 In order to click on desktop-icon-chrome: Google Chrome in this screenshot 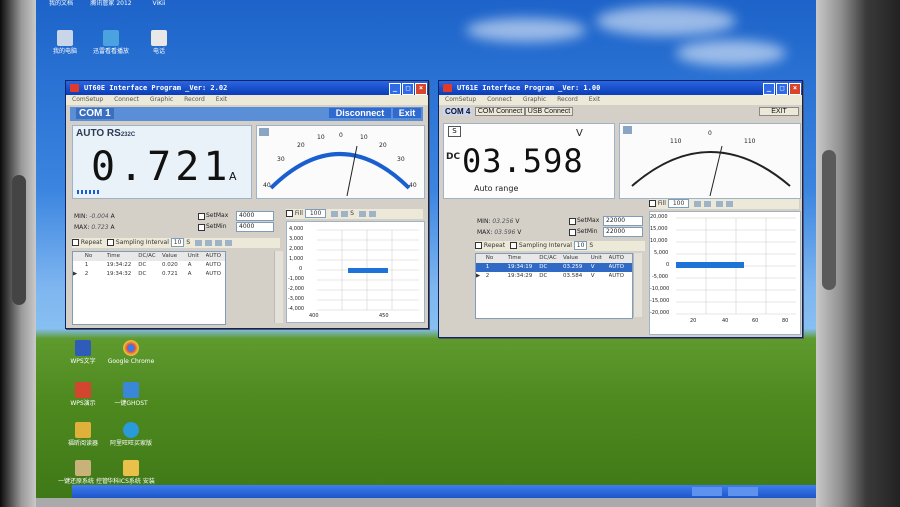, I will do `click(131, 352)`.